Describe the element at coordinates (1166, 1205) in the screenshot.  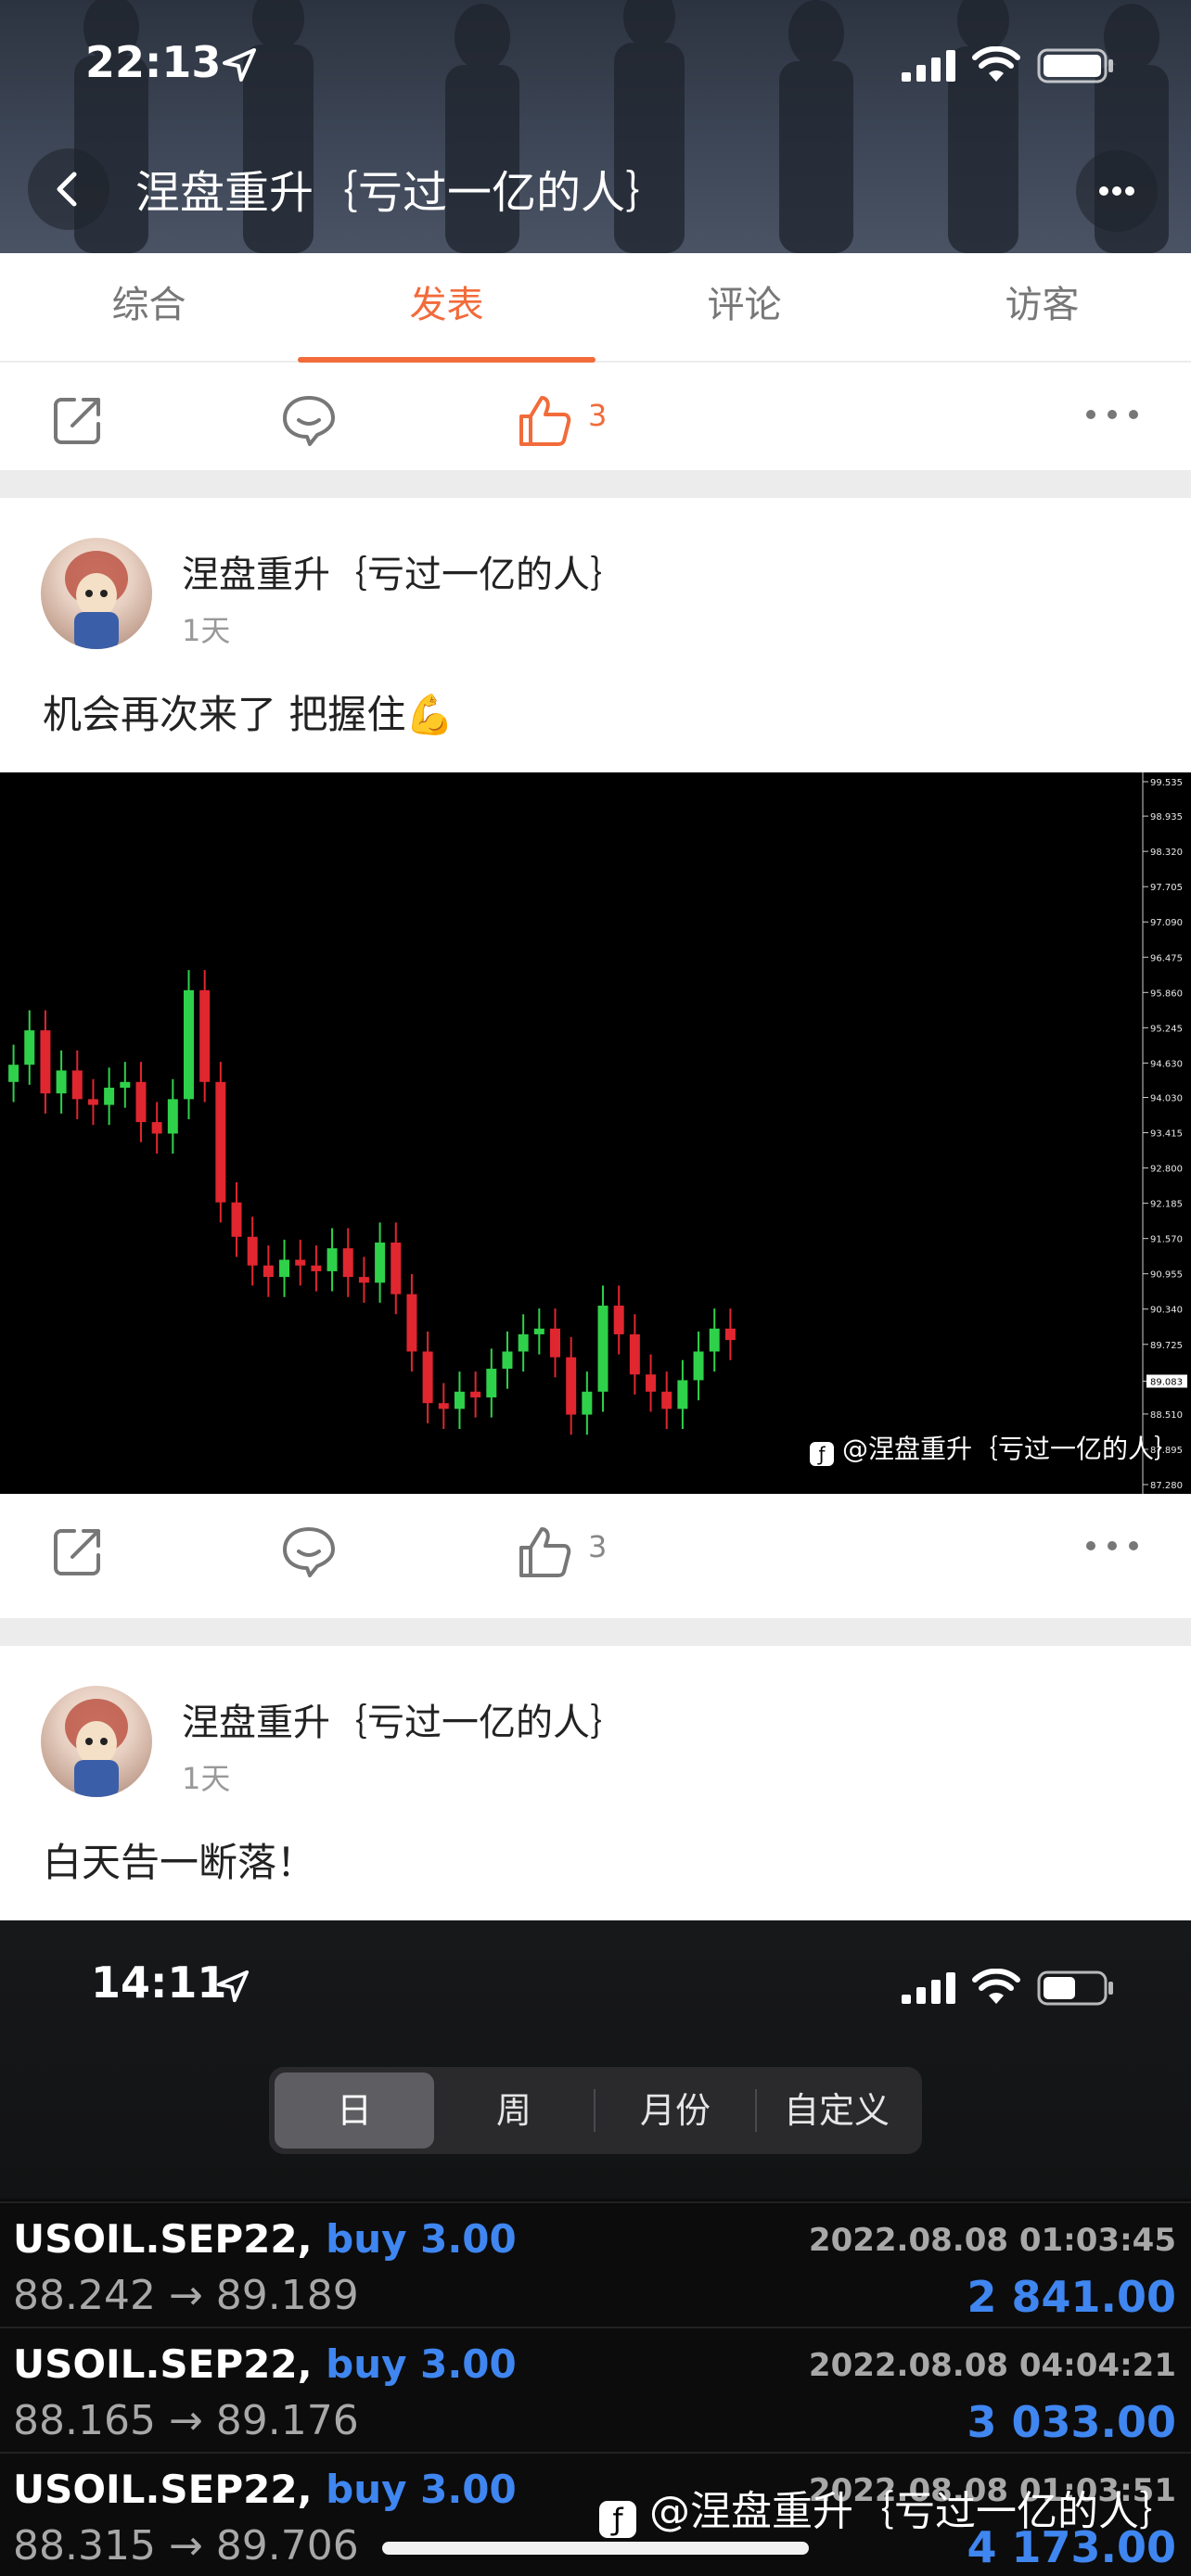
I see `price-tick-label: 92.185` at that location.